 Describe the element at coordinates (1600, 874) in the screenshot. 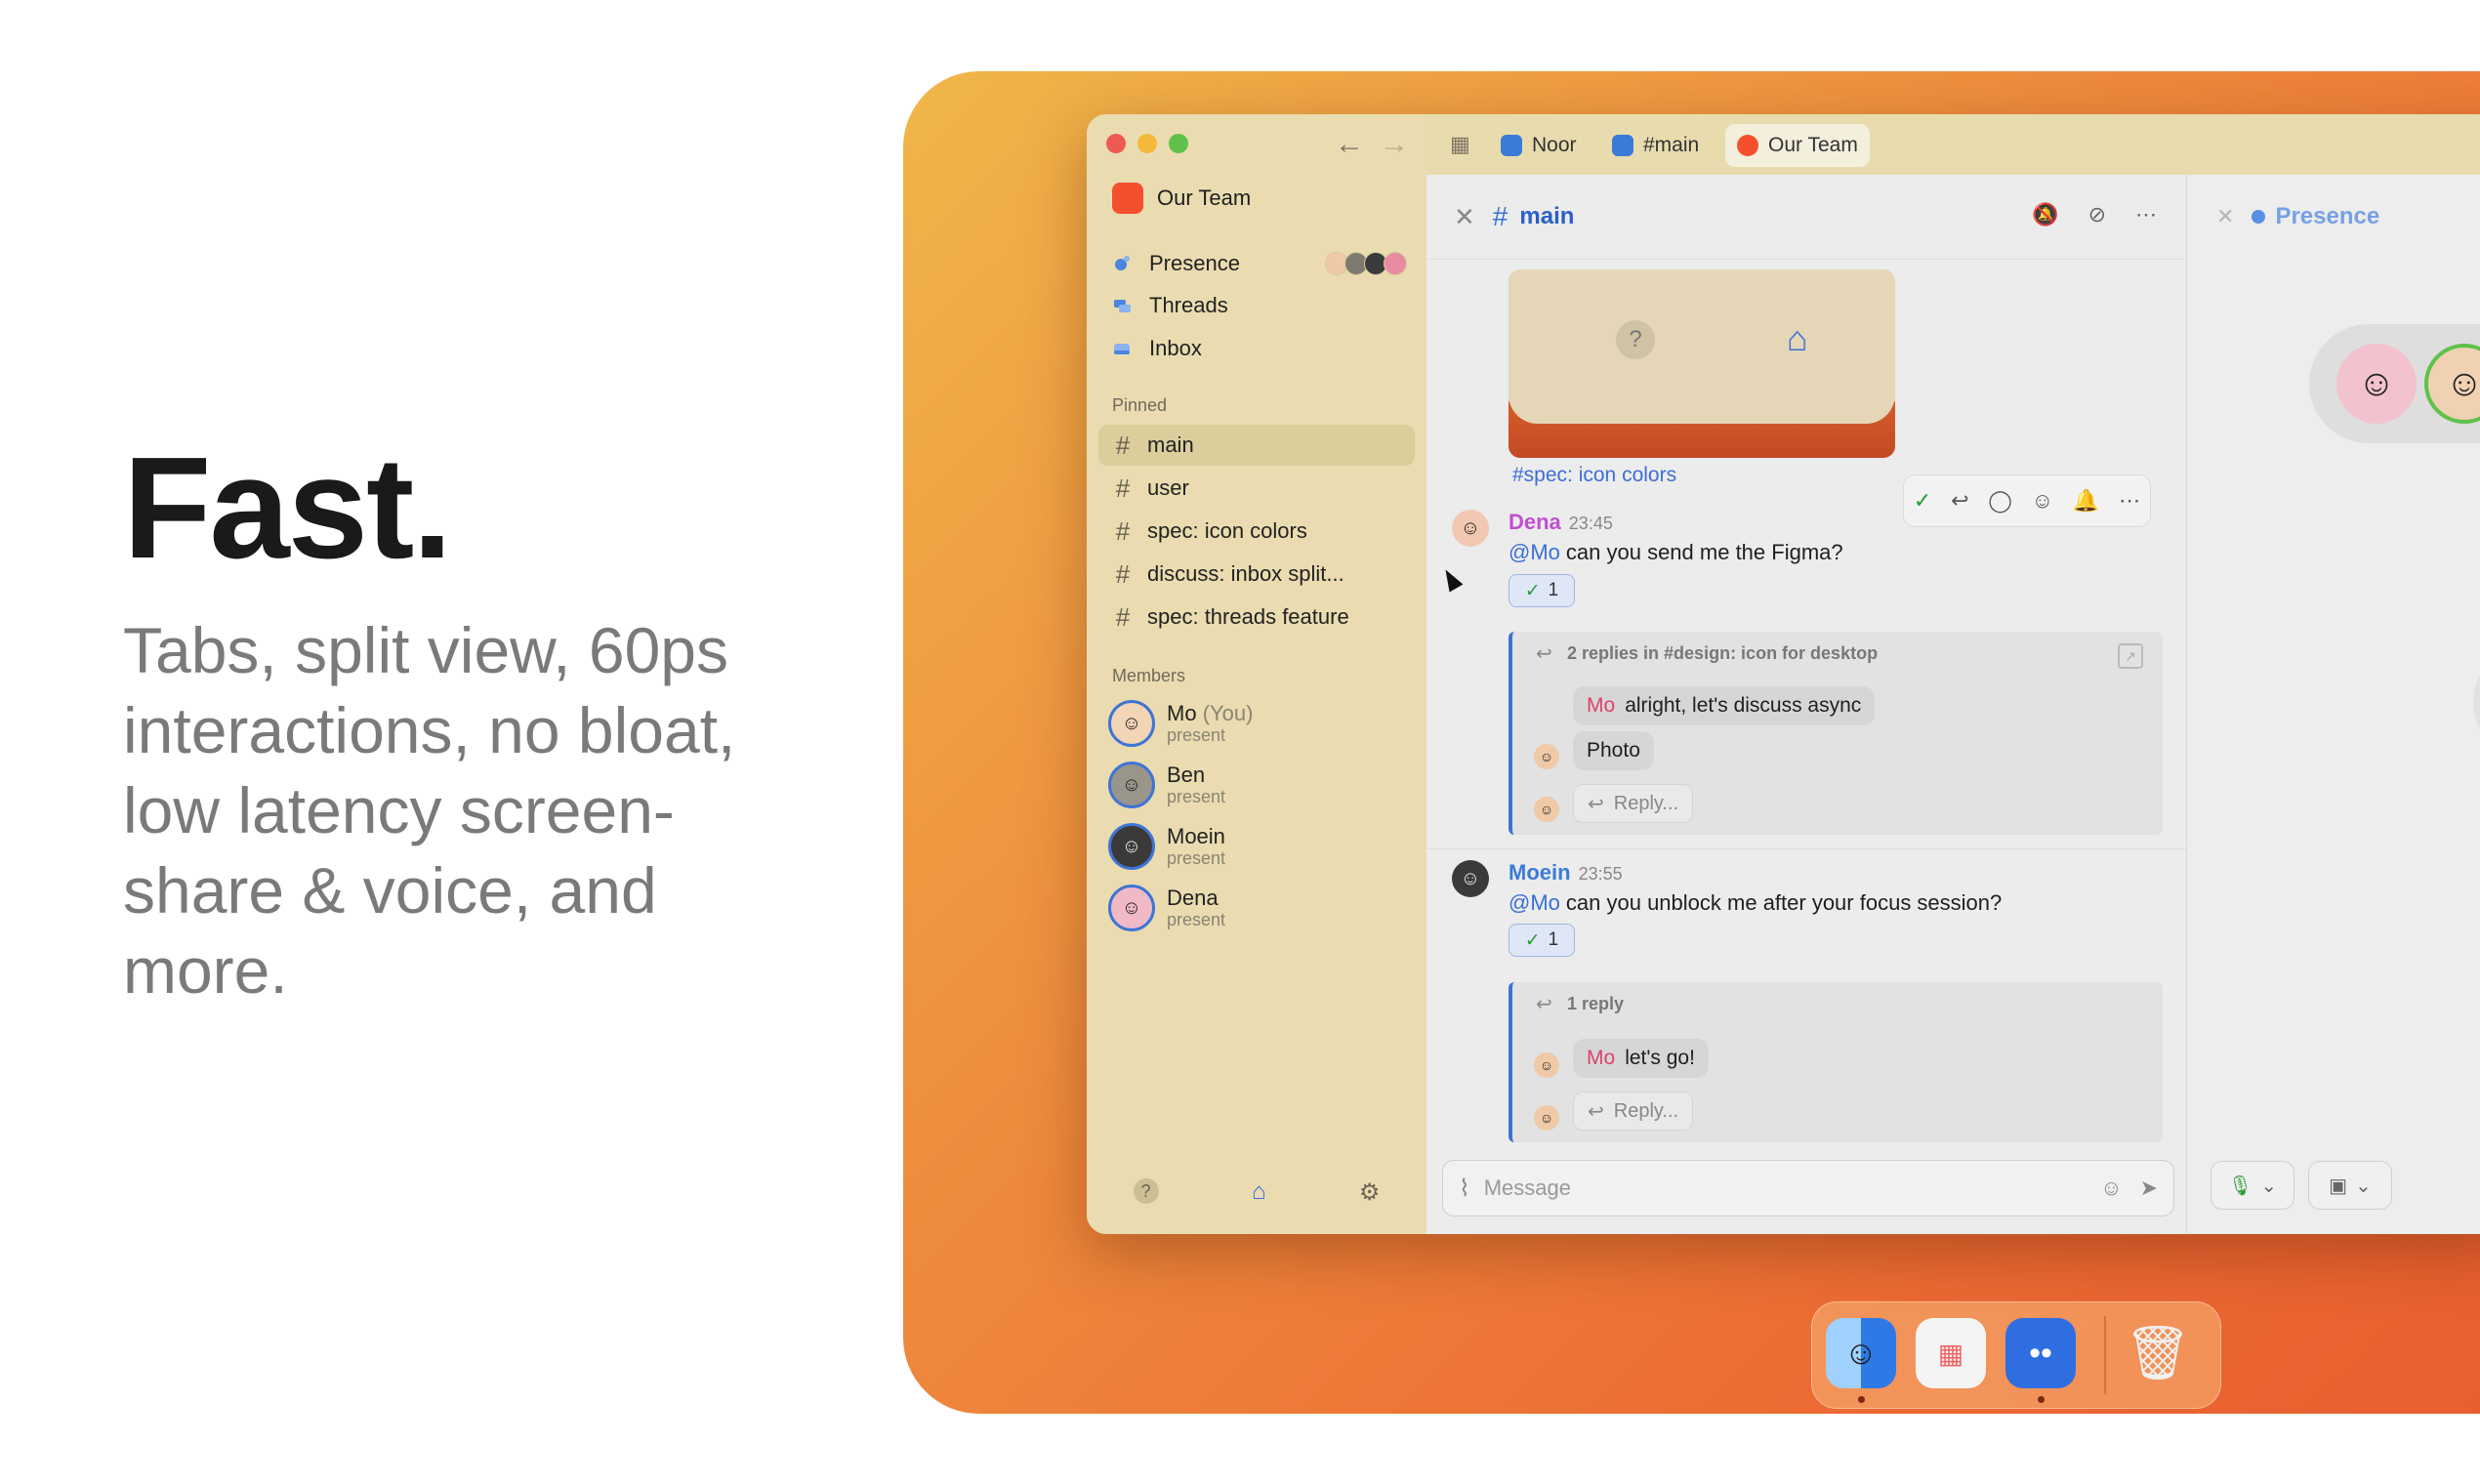

I see `message-time: 23:55` at that location.